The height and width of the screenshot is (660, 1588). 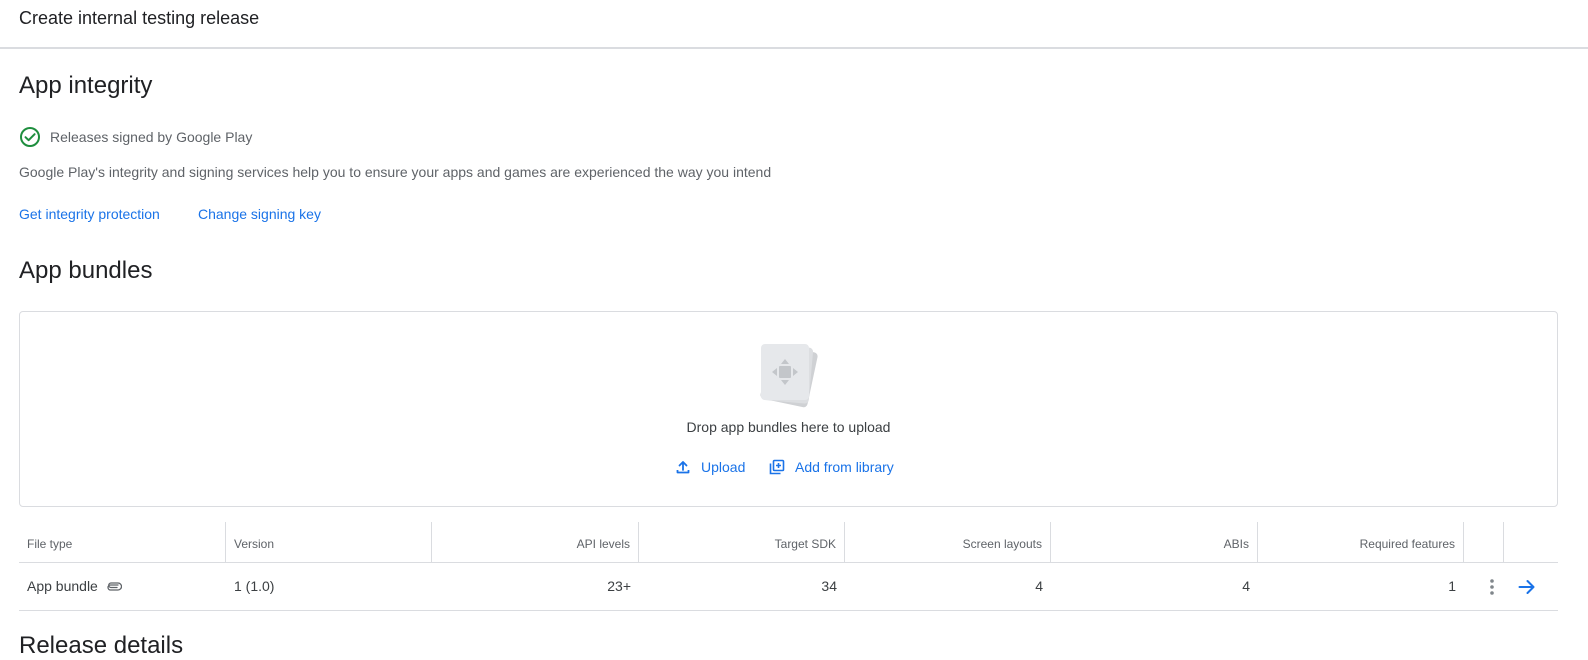 I want to click on add-library-icon, so click(x=777, y=467).